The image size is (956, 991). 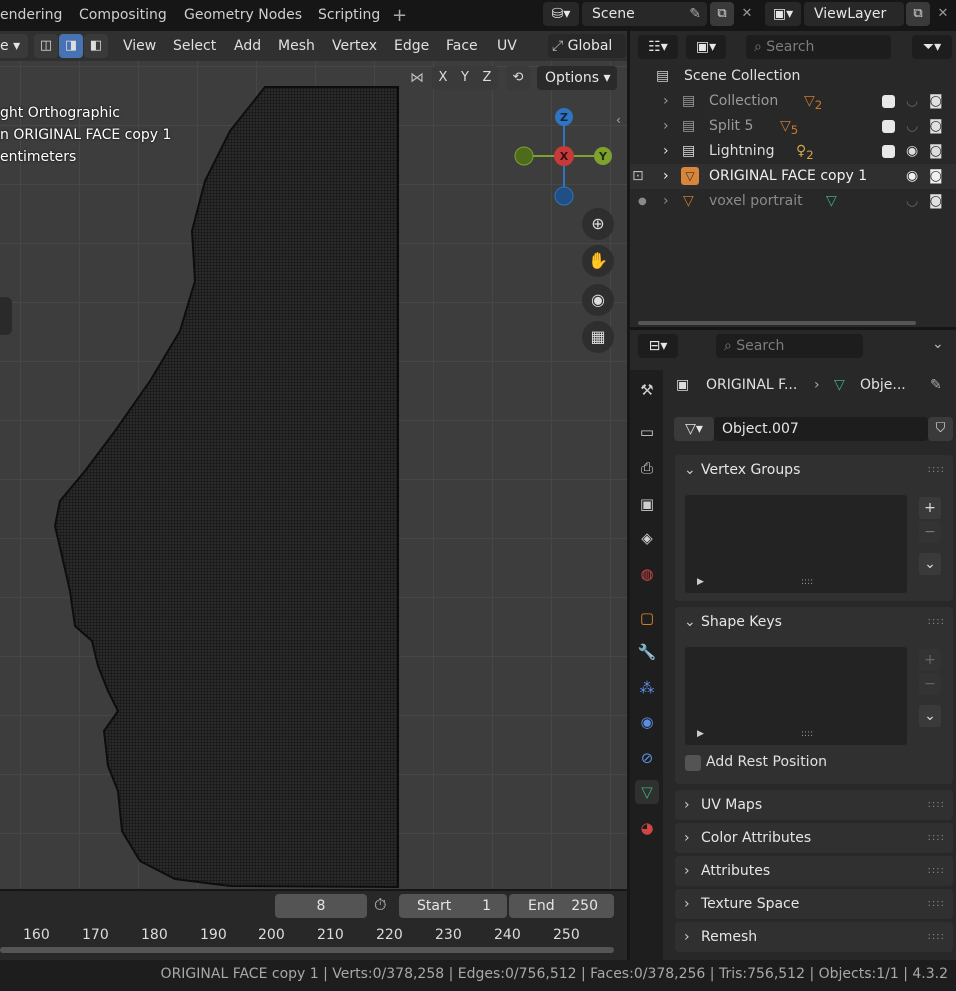 I want to click on world-tab-icon: ◍, so click(x=647, y=574).